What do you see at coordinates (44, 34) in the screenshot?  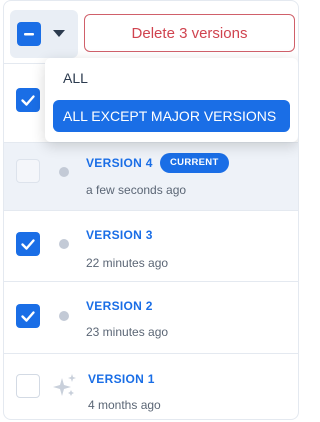 I see `select-all-split-button` at bounding box center [44, 34].